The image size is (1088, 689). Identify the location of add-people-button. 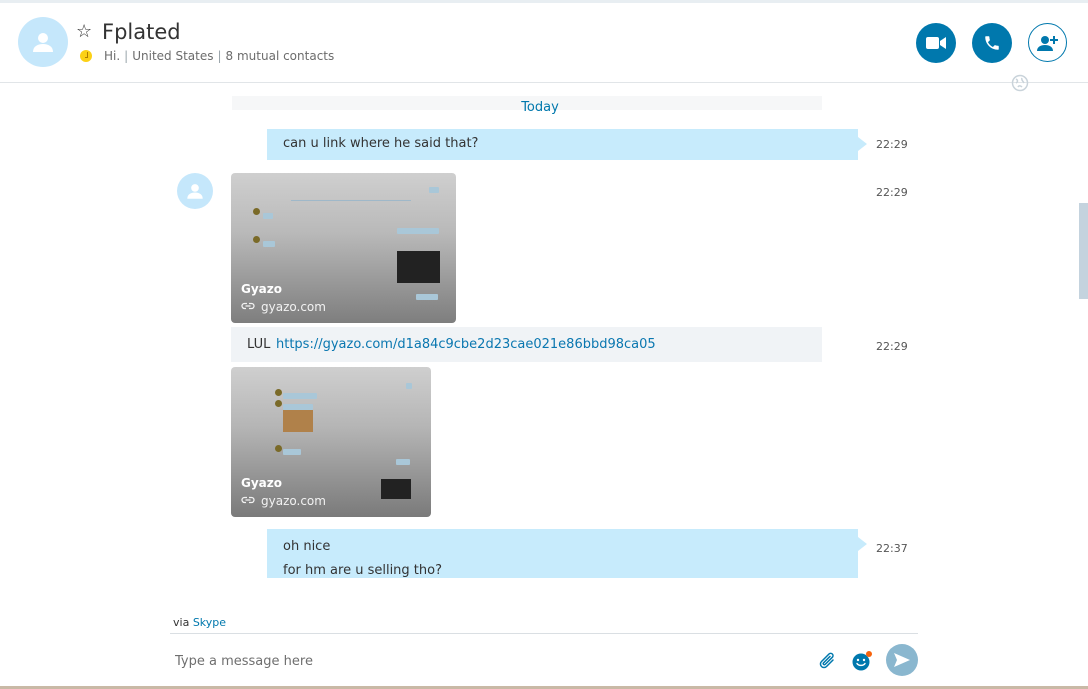
(1047, 42).